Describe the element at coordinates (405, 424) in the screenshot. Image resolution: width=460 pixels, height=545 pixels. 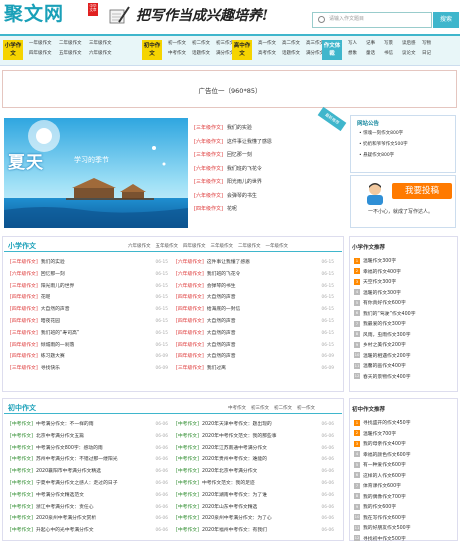
I see `rank-item: 1寻找盛开的作文450字` at that location.